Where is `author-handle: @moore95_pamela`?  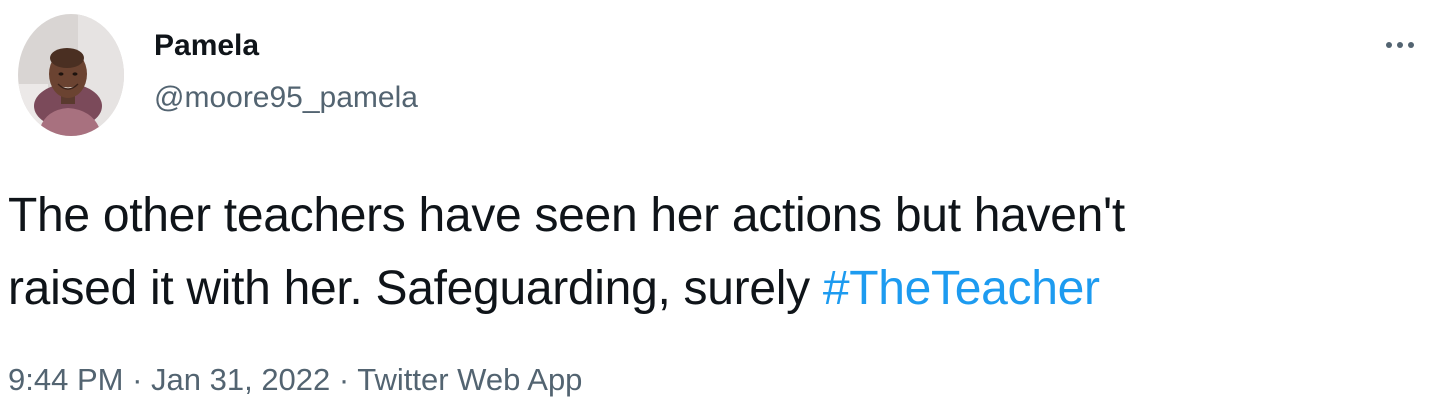
author-handle: @moore95_pamela is located at coordinates (286, 98).